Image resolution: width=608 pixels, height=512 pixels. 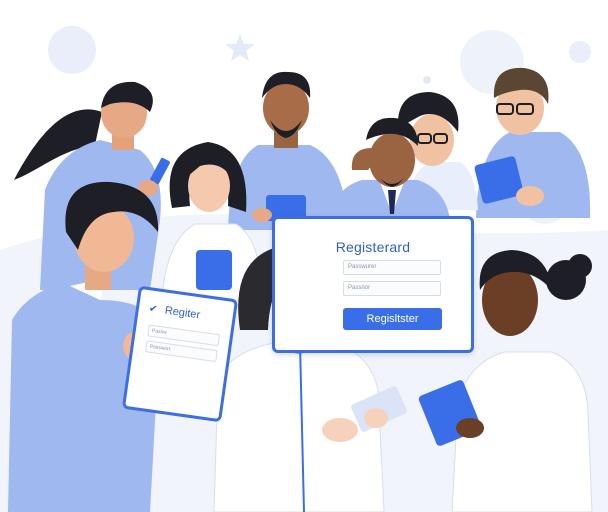 What do you see at coordinates (180, 354) in the screenshot?
I see `register-card-tablet: ✔ Regiter Passw Passwort` at bounding box center [180, 354].